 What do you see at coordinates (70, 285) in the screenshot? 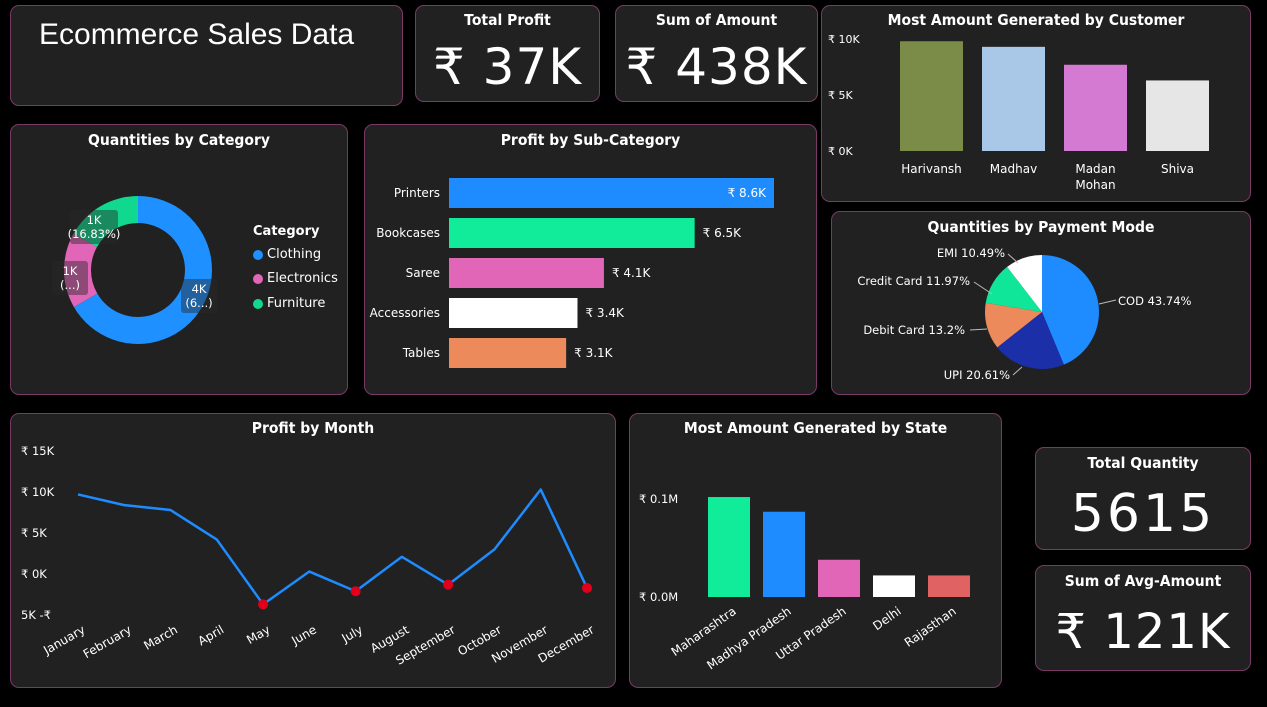
I see `slice-label: (...)` at bounding box center [70, 285].